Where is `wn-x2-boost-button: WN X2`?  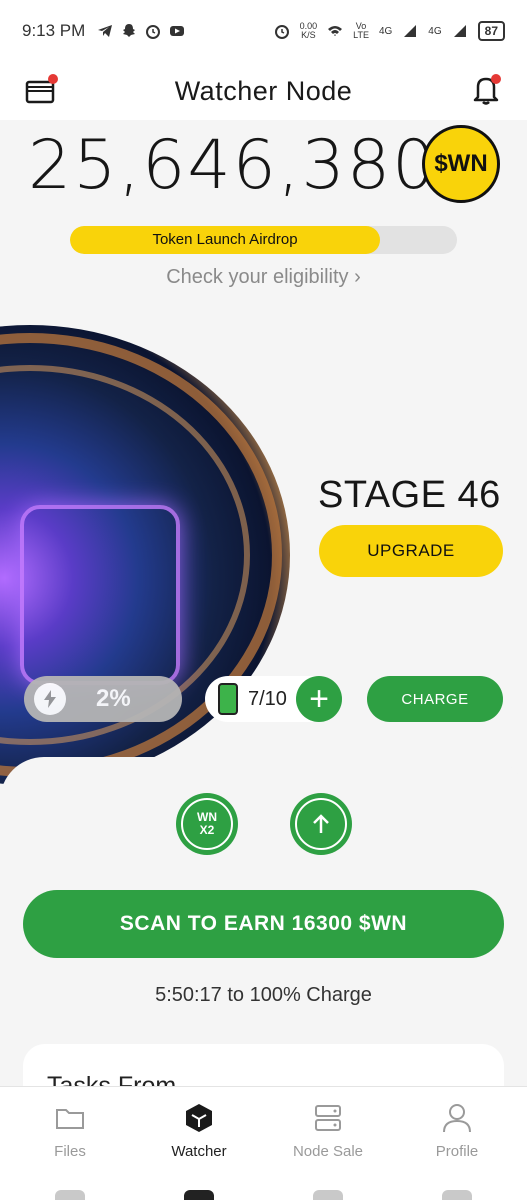 wn-x2-boost-button: WN X2 is located at coordinates (207, 824).